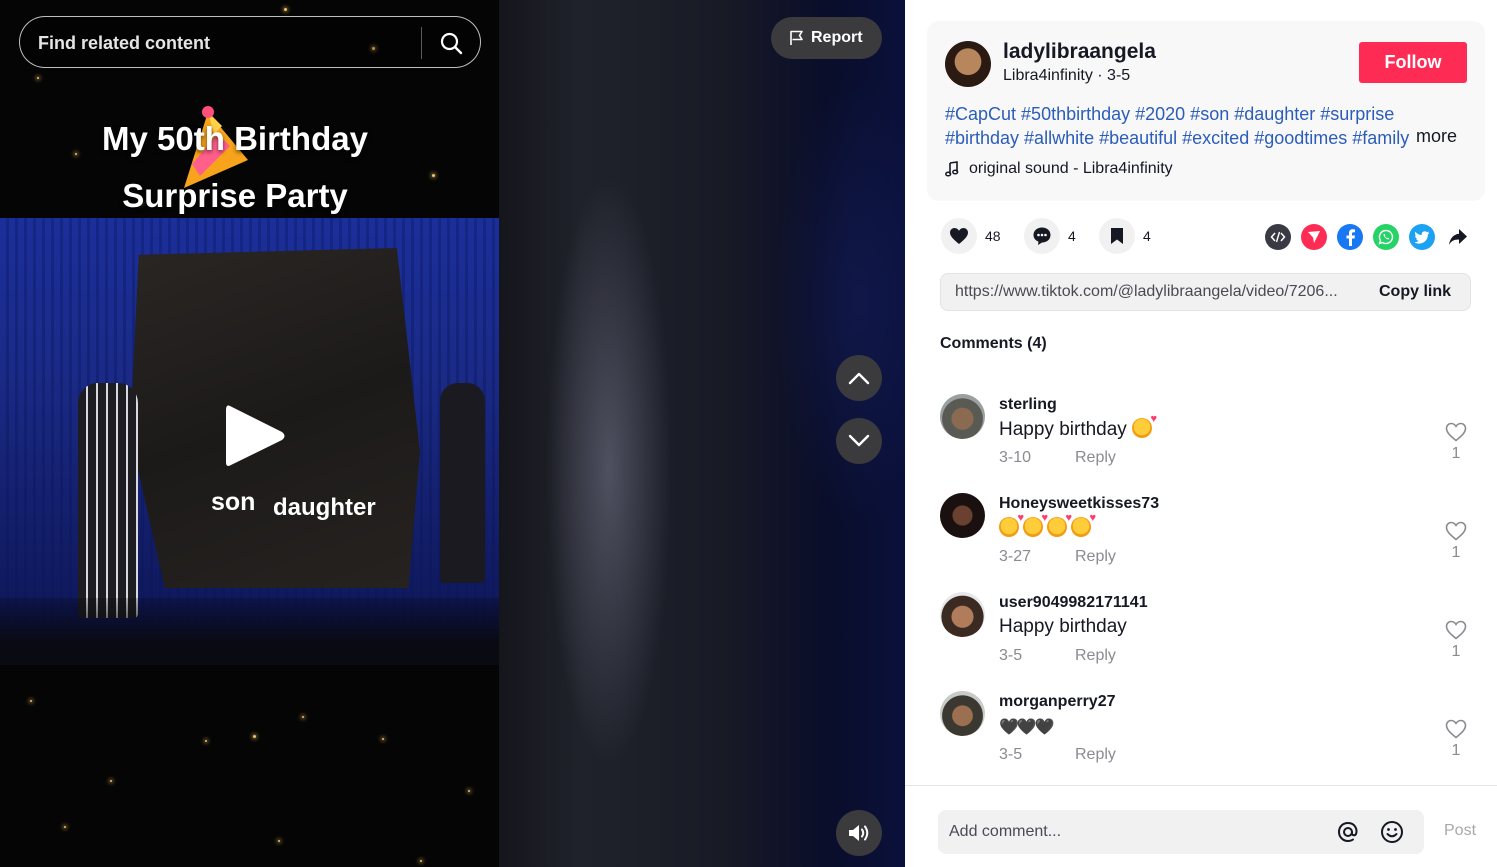 This screenshot has width=1497, height=867. I want to click on video-title-line2: Surprise Party, so click(235, 195).